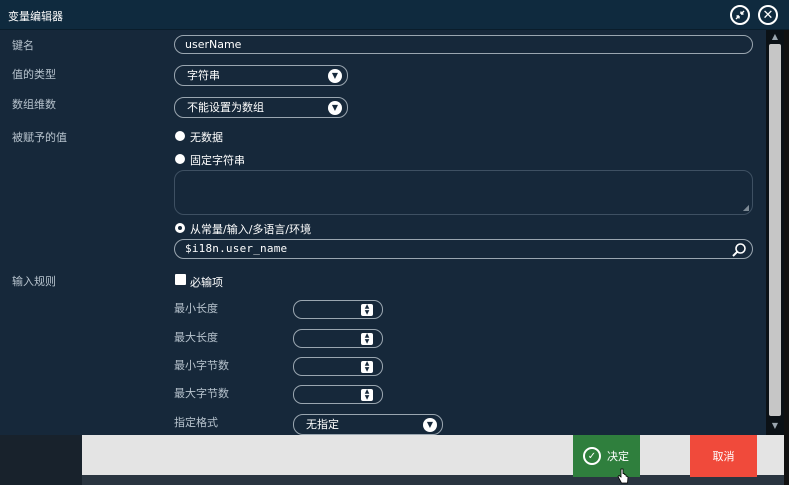 The height and width of the screenshot is (485, 789). Describe the element at coordinates (261, 75) in the screenshot. I see `value-type-select: 字符串 ▼` at that location.